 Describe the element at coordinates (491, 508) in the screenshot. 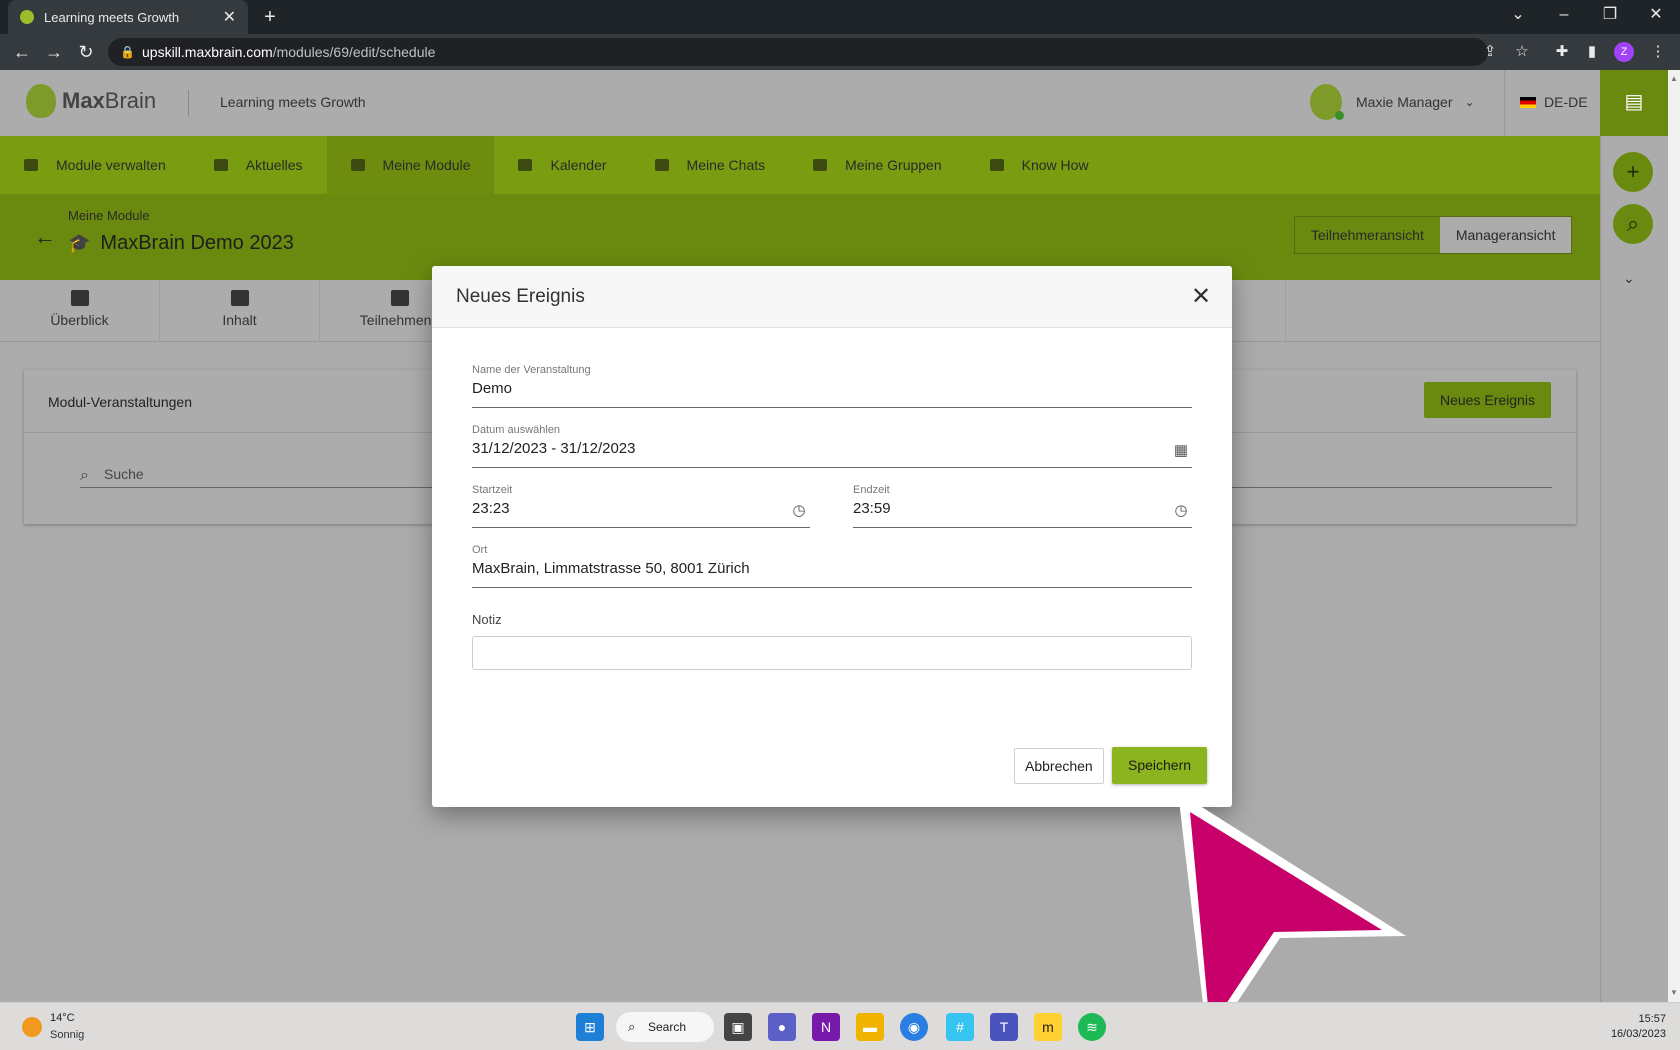

I see `start-time-value: 23:23` at that location.